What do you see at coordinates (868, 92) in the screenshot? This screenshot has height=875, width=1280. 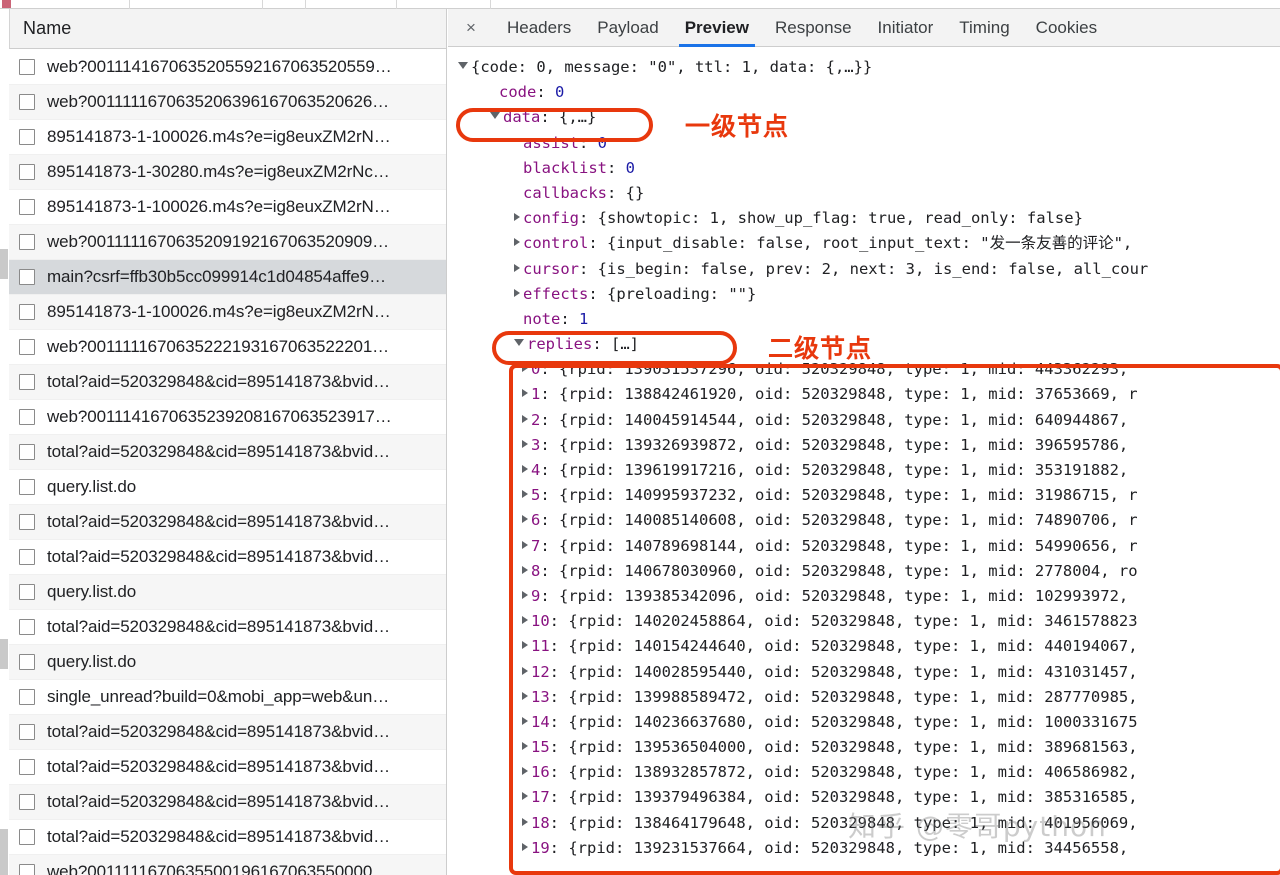 I see `json-line-code: code: 0` at bounding box center [868, 92].